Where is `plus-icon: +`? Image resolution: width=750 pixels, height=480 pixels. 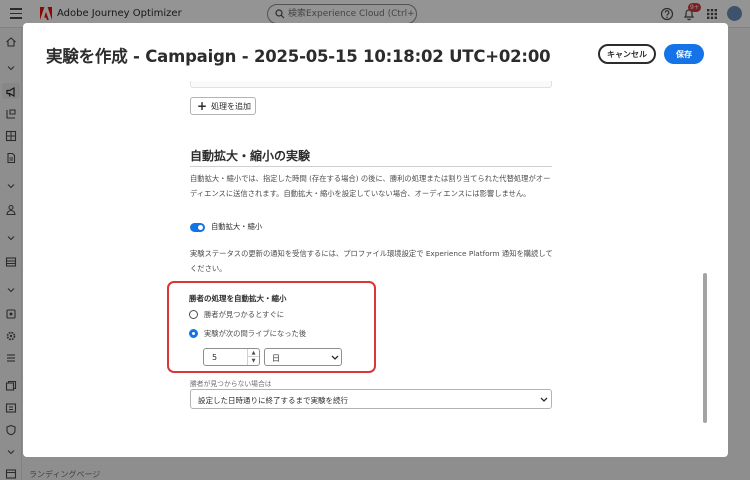
plus-icon: + is located at coordinates (202, 106).